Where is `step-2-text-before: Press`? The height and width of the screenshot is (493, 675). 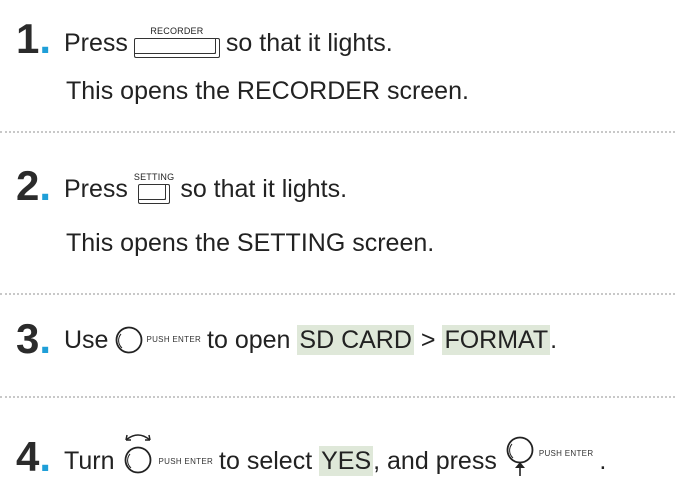
step-2-text-before: Press is located at coordinates (96, 189).